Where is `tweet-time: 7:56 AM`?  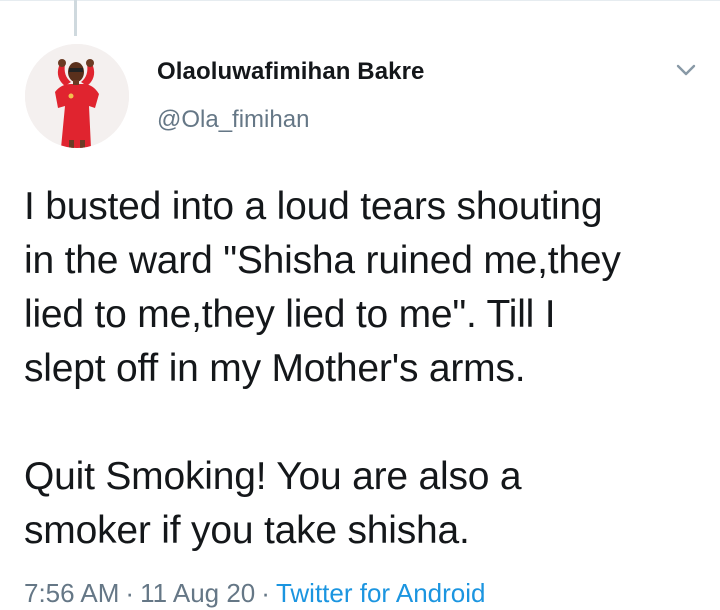 tweet-time: 7:56 AM is located at coordinates (71, 593).